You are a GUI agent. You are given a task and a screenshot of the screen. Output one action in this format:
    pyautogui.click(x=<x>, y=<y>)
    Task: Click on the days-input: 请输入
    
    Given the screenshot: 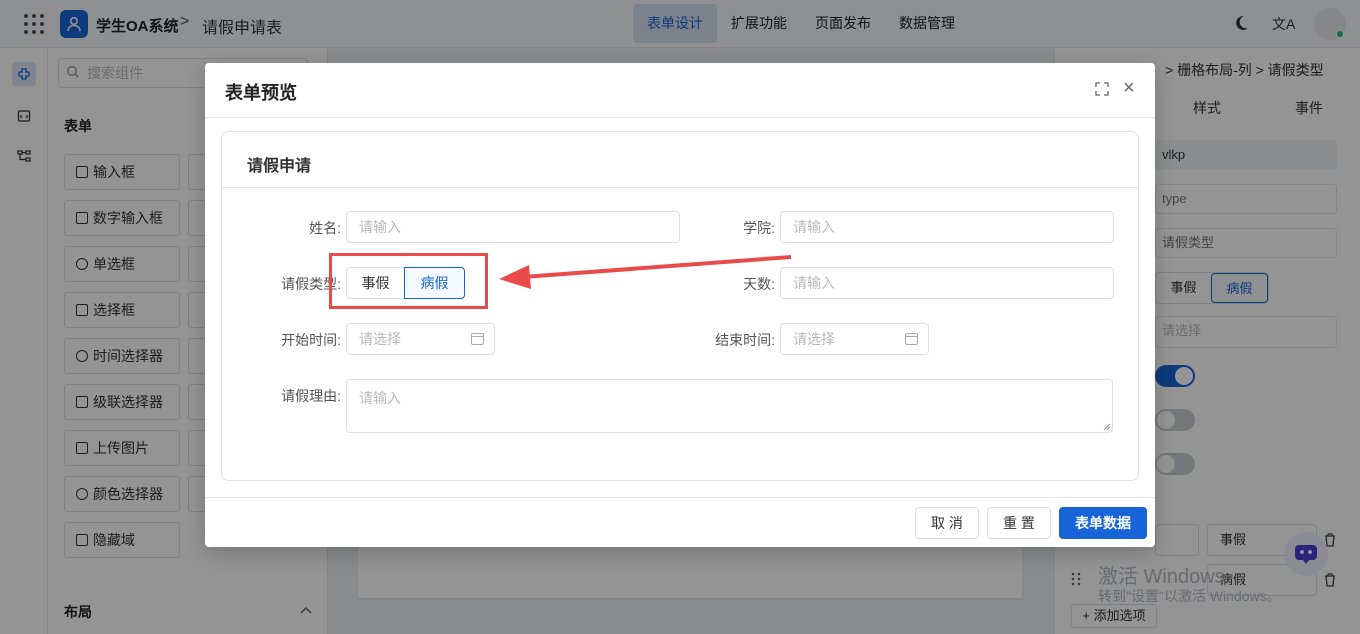 What is the action you would take?
    pyautogui.click(x=947, y=283)
    